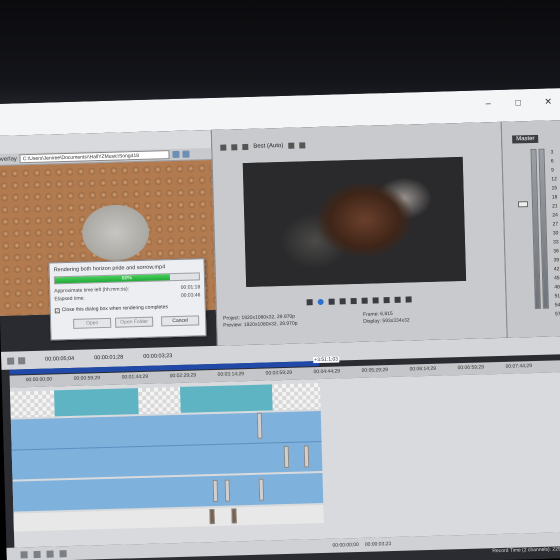  What do you see at coordinates (557, 287) in the screenshot?
I see `meter-scale-label: 48` at bounding box center [557, 287].